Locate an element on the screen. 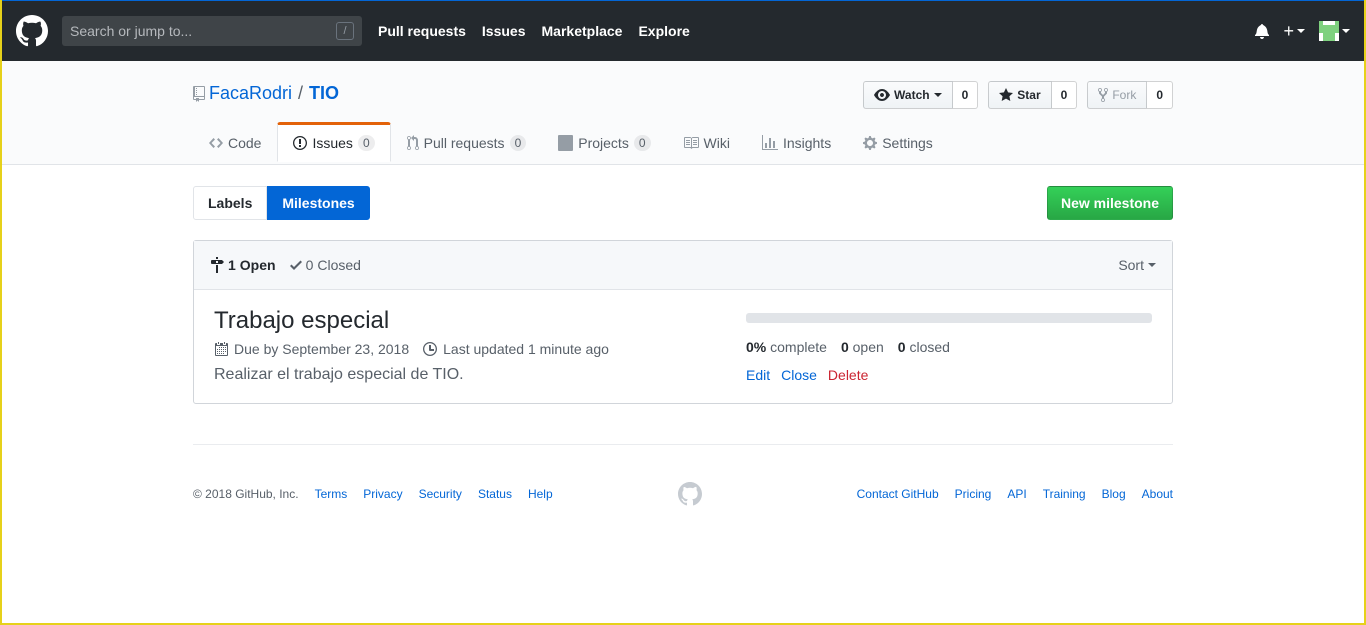 This screenshot has width=1366, height=625. search-box: / is located at coordinates (212, 31).